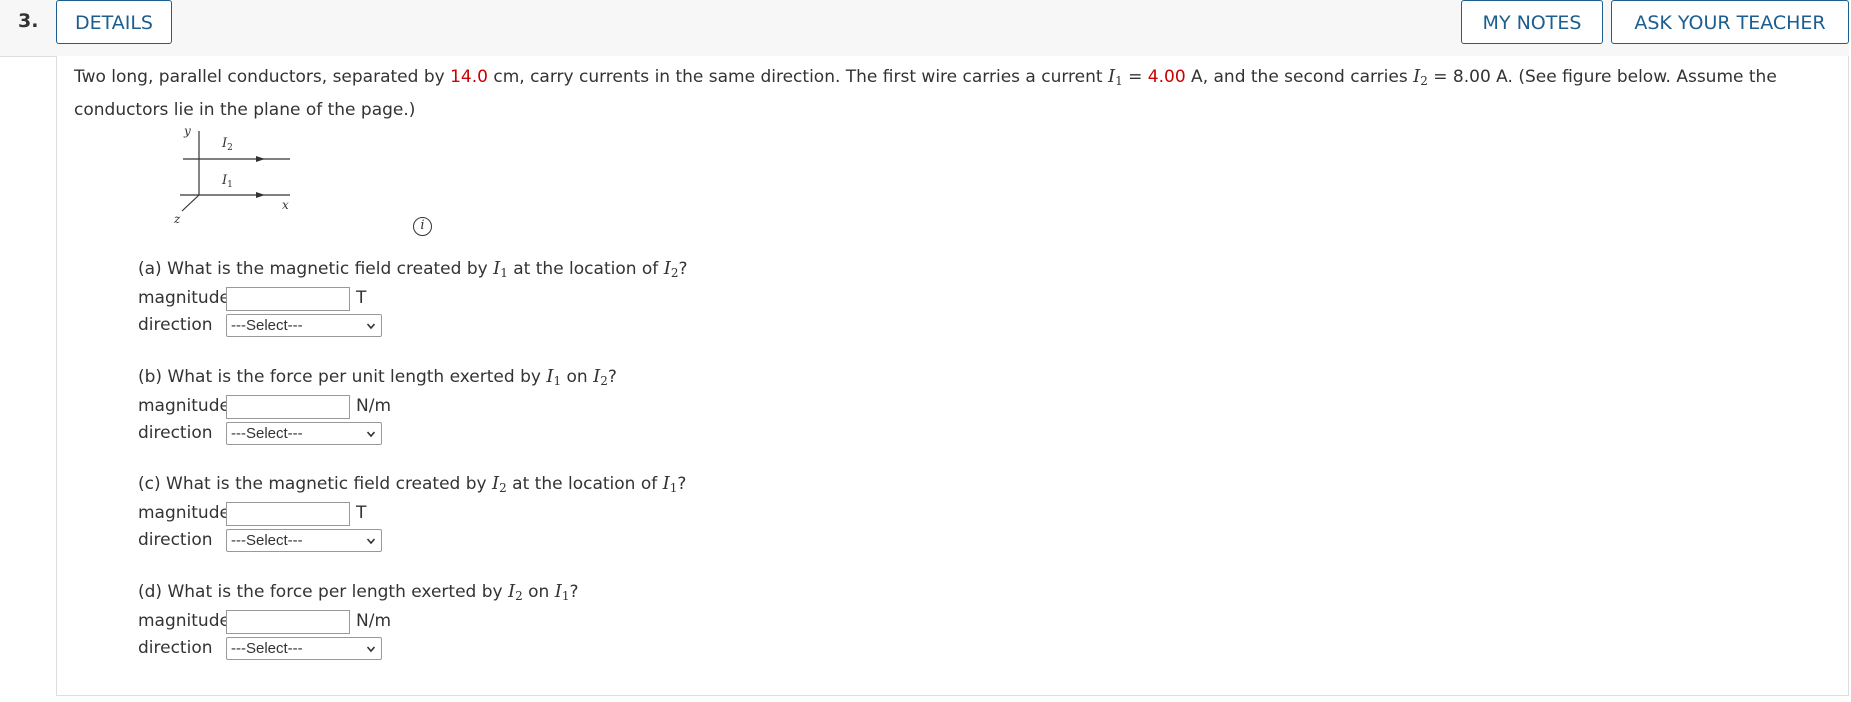  What do you see at coordinates (1420, 77) in the screenshot?
I see `current-symbol-i2: I2` at bounding box center [1420, 77].